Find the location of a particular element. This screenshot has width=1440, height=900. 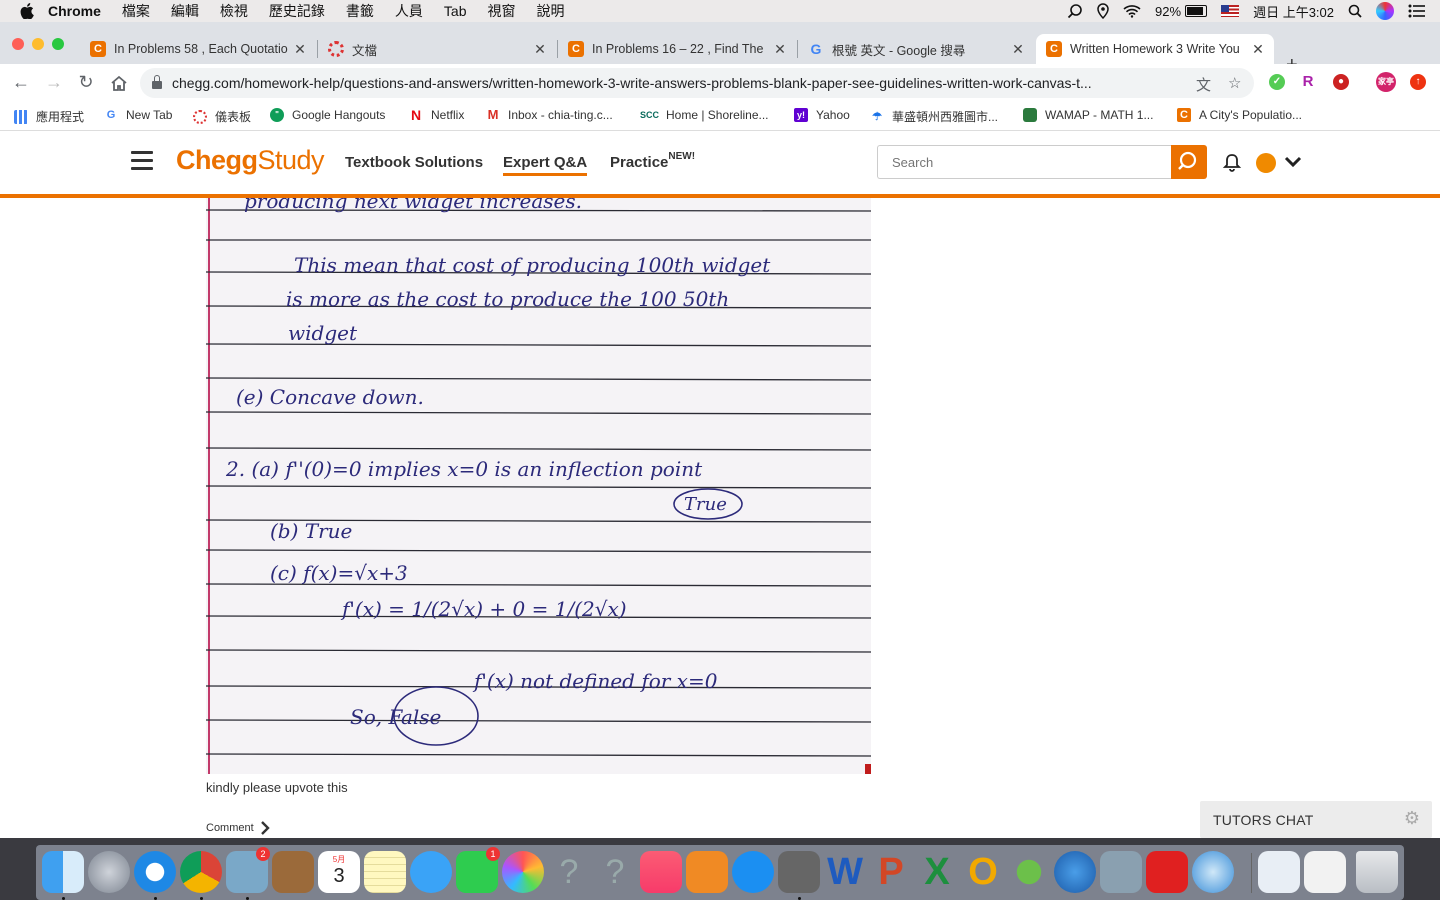

battery-status: 92% is located at coordinates (1181, 11).